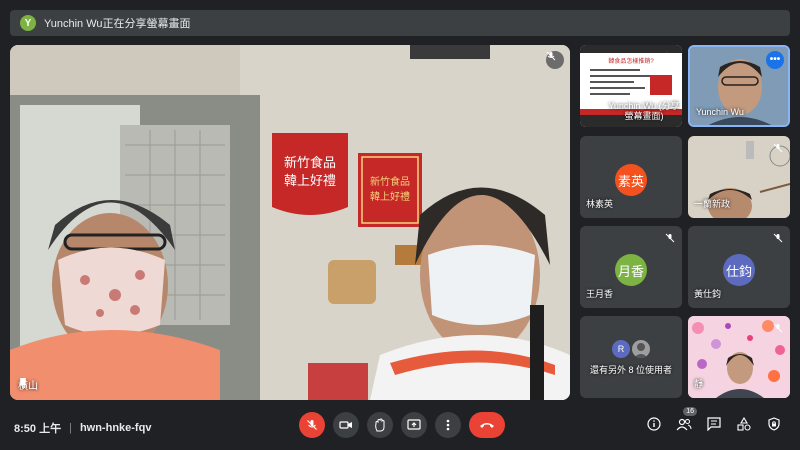  What do you see at coordinates (739, 177) in the screenshot?
I see `tile-video-participant: 一蘭新政` at bounding box center [739, 177].